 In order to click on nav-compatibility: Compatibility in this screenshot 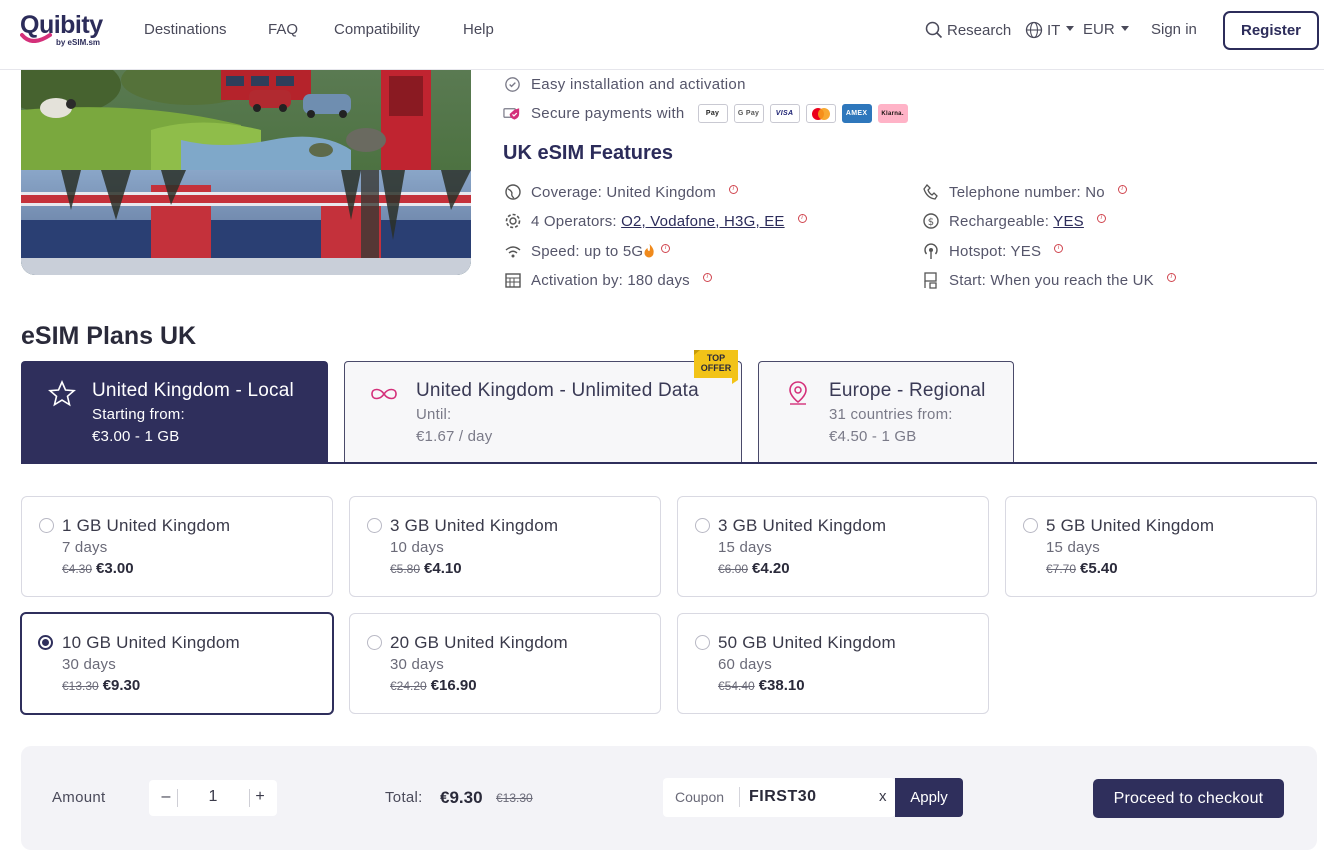, I will do `click(377, 29)`.